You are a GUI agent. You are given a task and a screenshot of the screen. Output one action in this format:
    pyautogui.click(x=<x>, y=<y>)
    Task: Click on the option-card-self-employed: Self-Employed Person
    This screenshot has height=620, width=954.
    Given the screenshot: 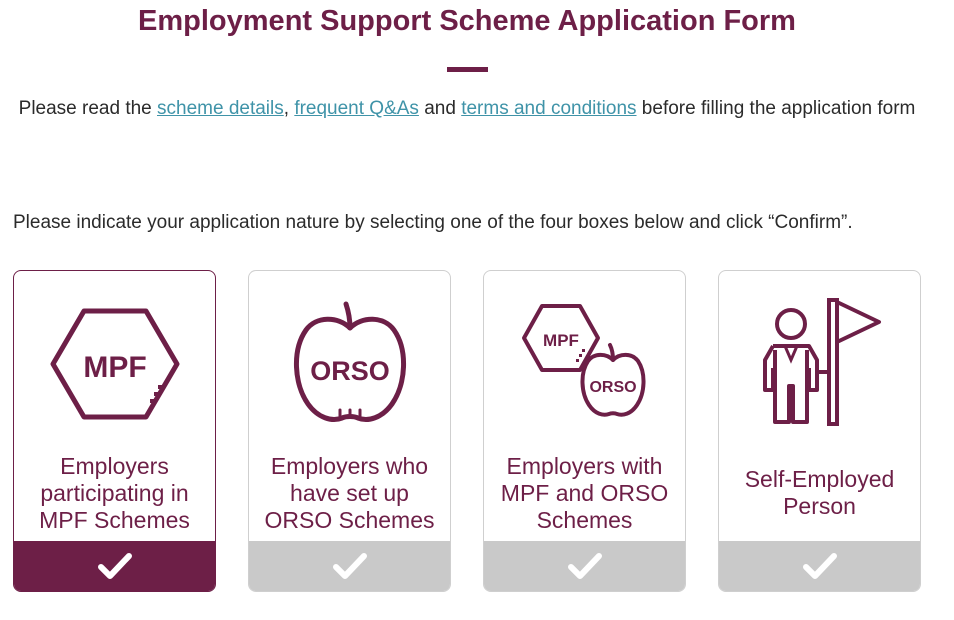 What is the action you would take?
    pyautogui.click(x=819, y=431)
    